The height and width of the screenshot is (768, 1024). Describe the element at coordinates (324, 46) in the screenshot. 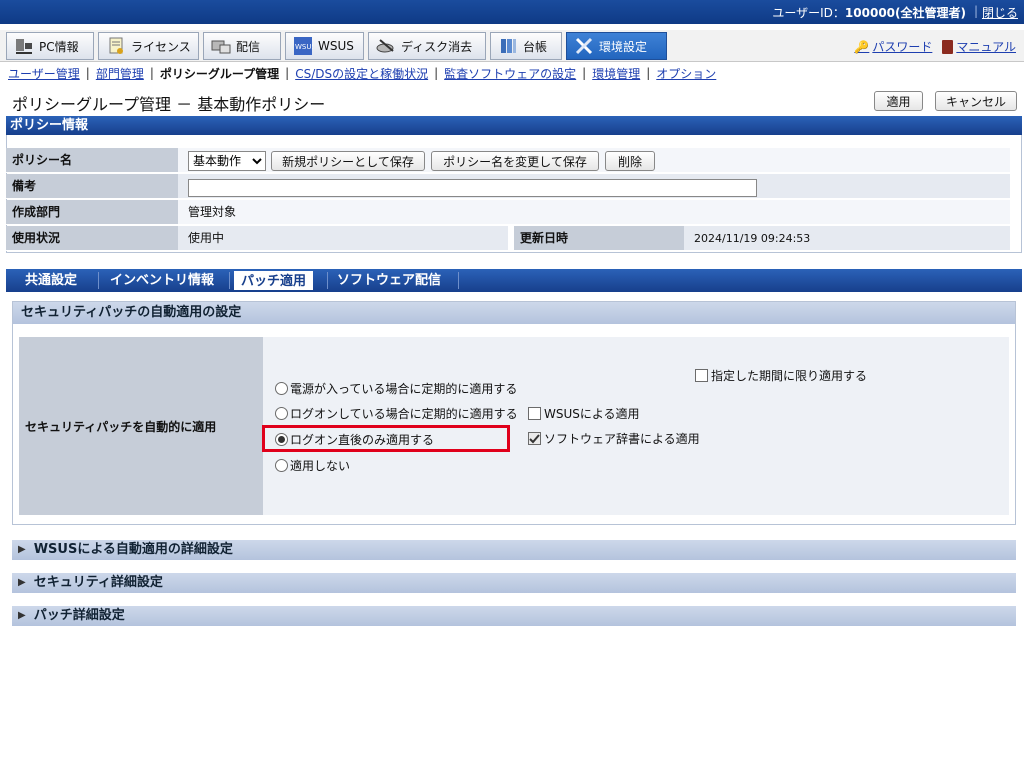

I see `menu-tab-wsus: WSUS WSUS` at that location.